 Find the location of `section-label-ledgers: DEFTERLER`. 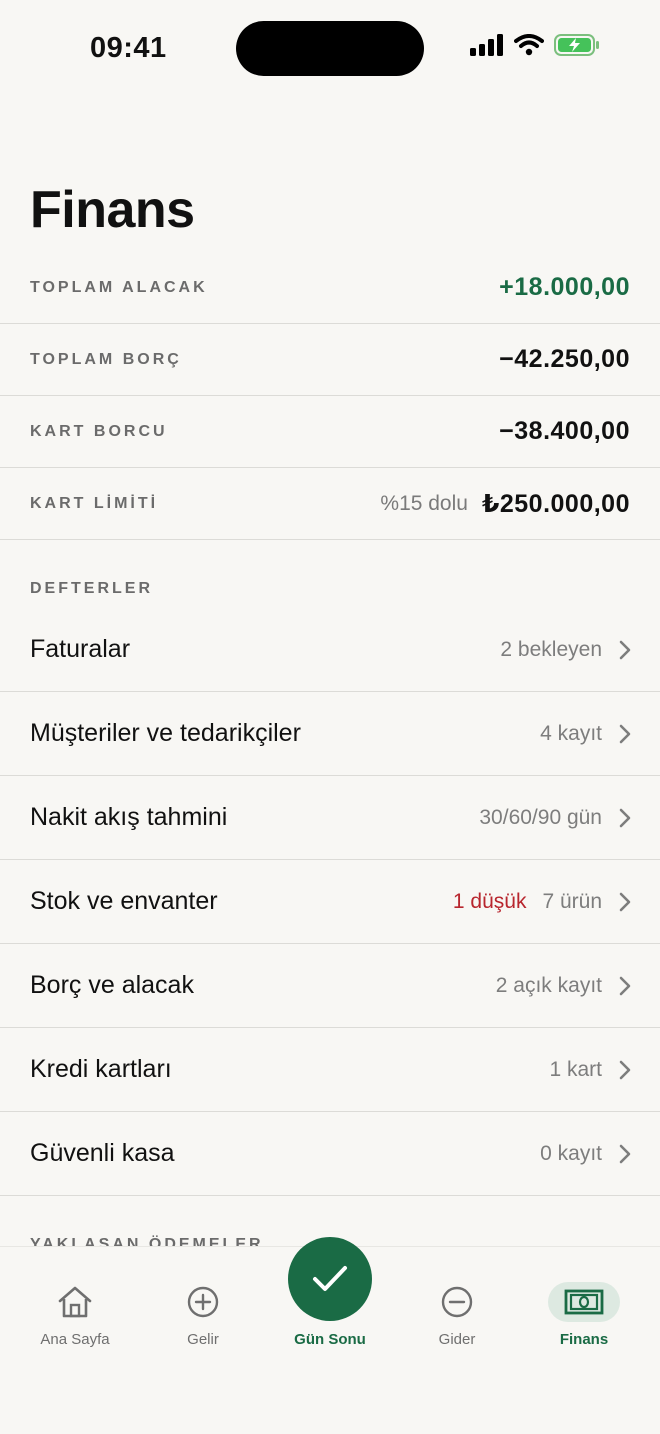

section-label-ledgers: DEFTERLER is located at coordinates (91, 588).